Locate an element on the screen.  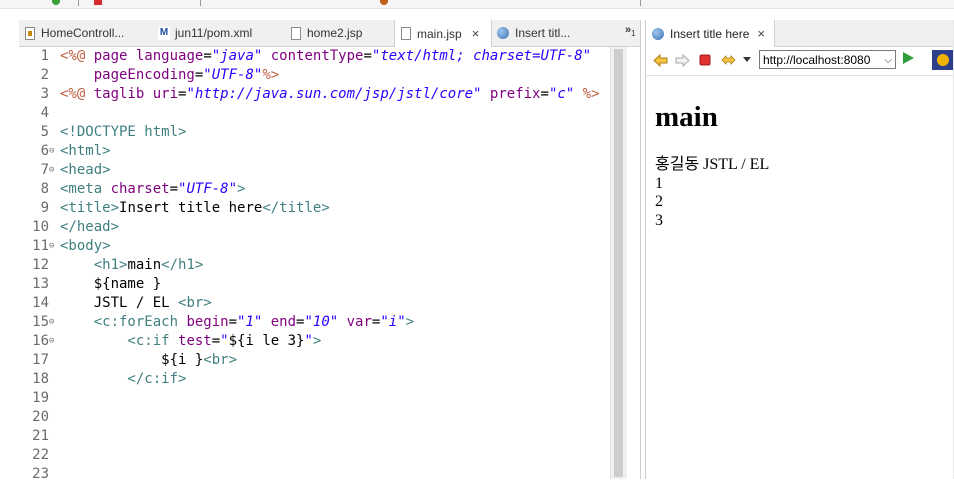
chevron-down-icon: ⌵ is located at coordinates (888, 59).